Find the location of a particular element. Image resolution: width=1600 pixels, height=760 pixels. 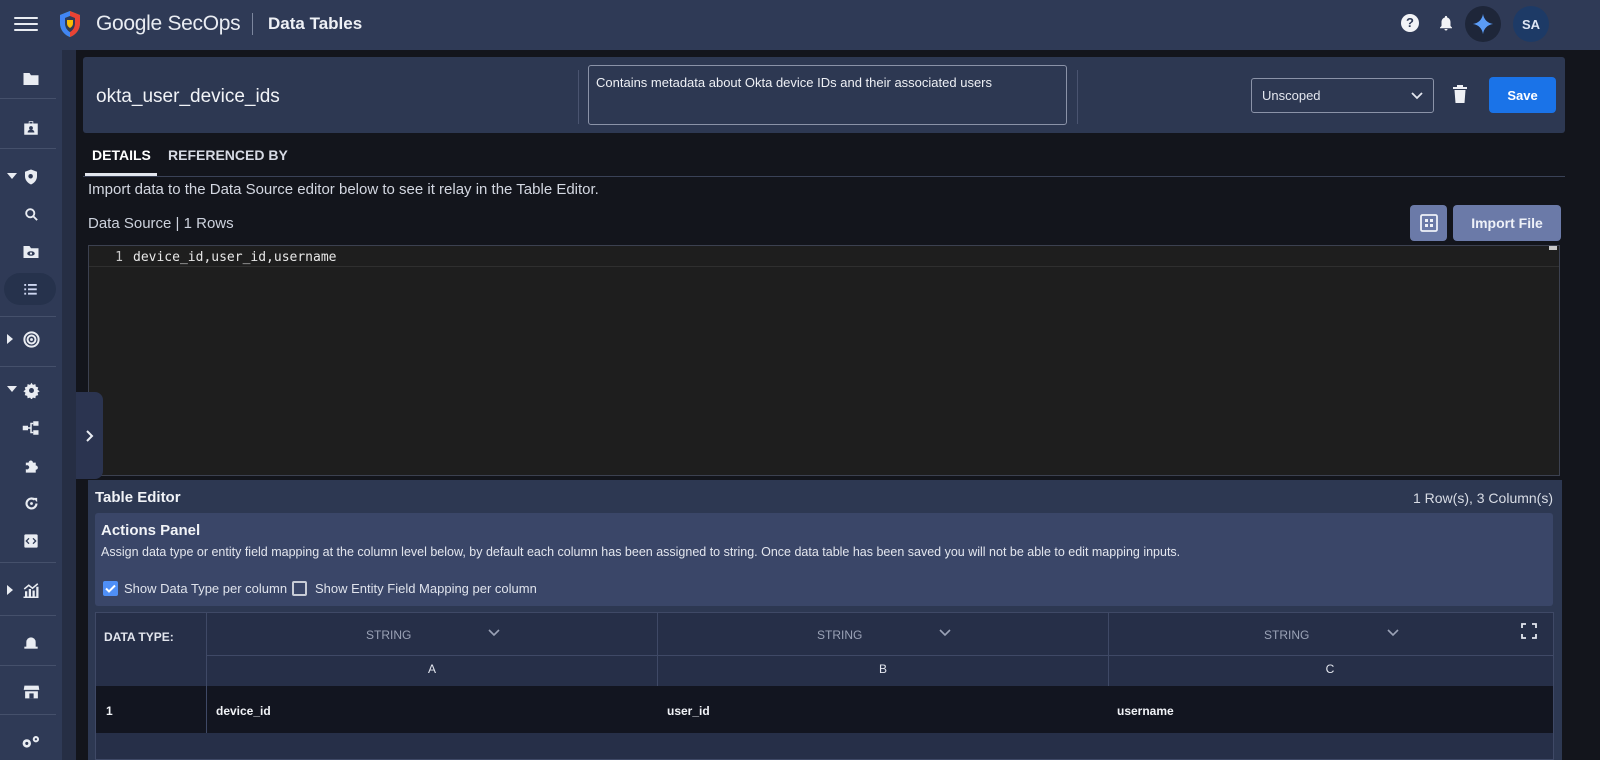

detection-shield-icon is located at coordinates (31, 177).